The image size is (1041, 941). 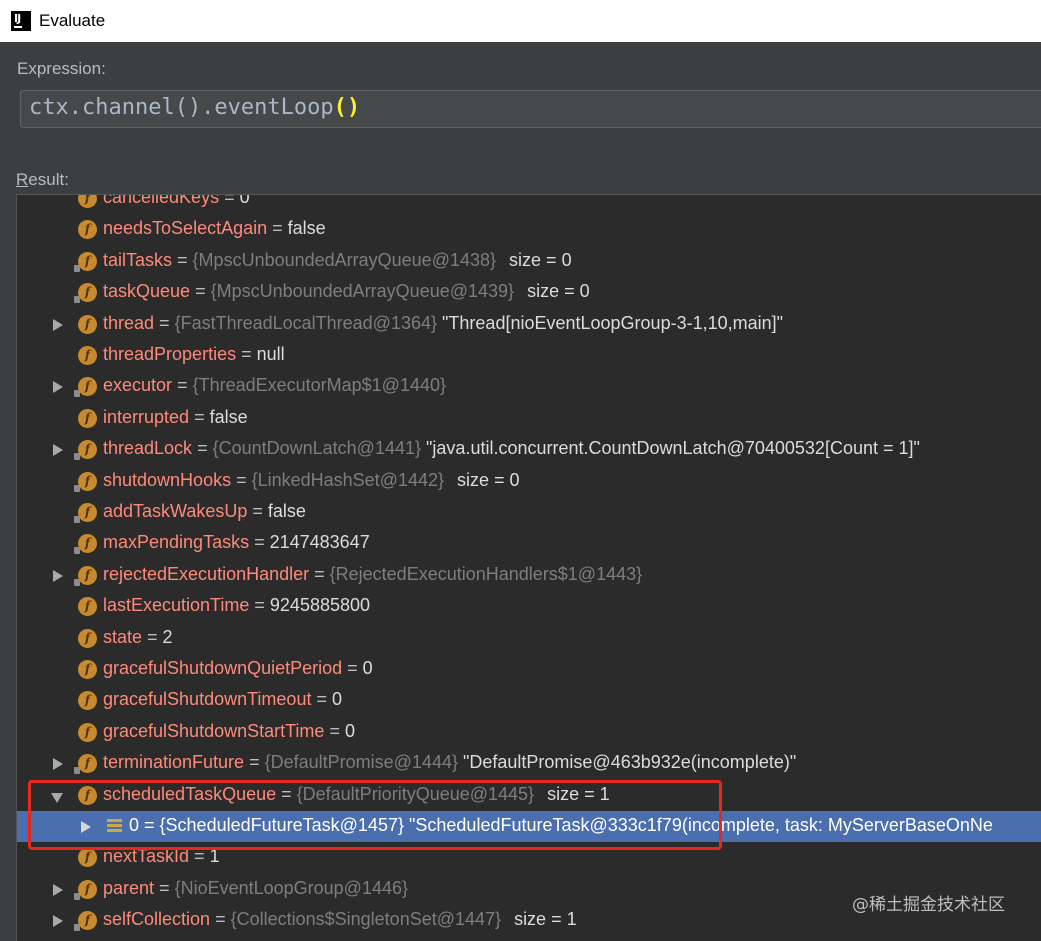 I want to click on watermark-text: @稀土掘金技术社区, so click(x=928, y=905).